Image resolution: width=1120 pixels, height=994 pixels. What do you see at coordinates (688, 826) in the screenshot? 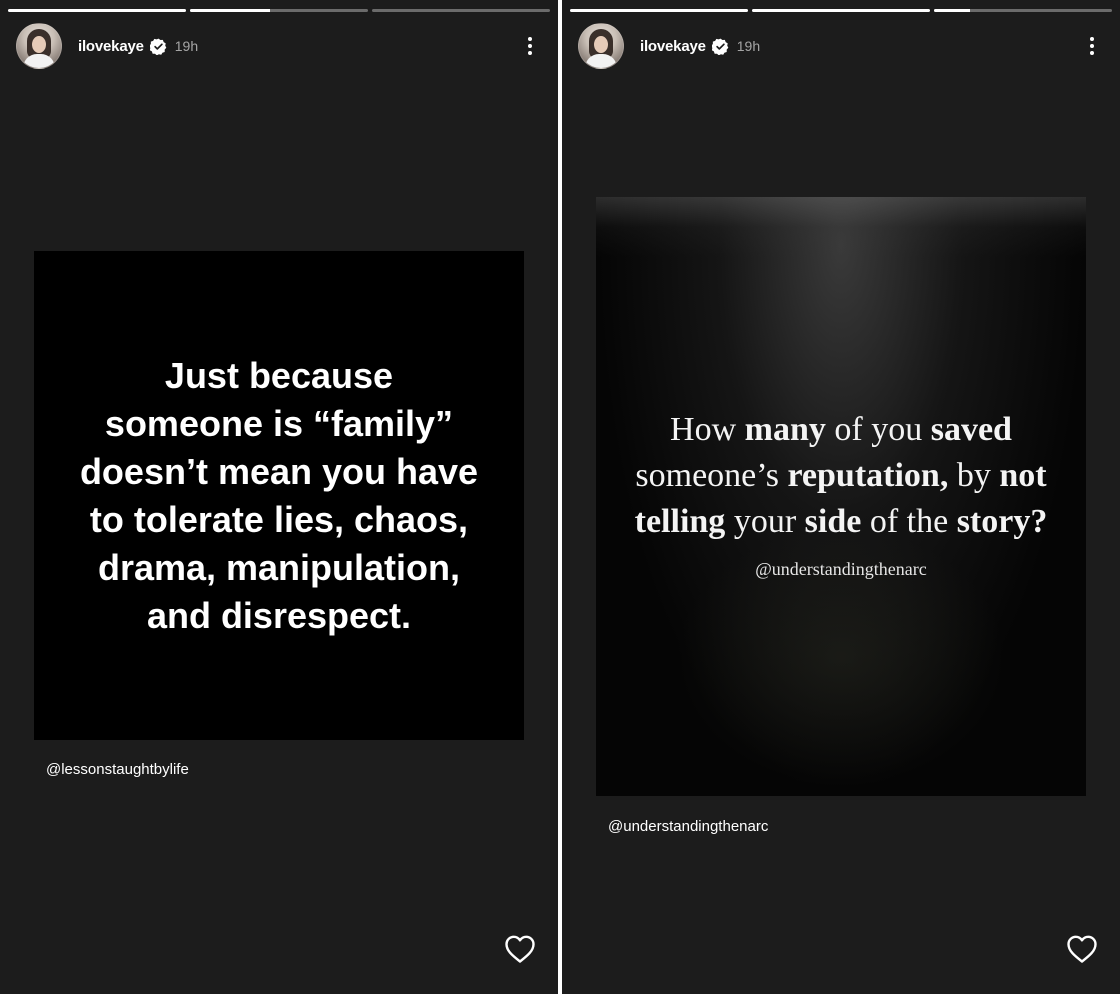
I see `mention-sticker: @understandingthenarc` at bounding box center [688, 826].